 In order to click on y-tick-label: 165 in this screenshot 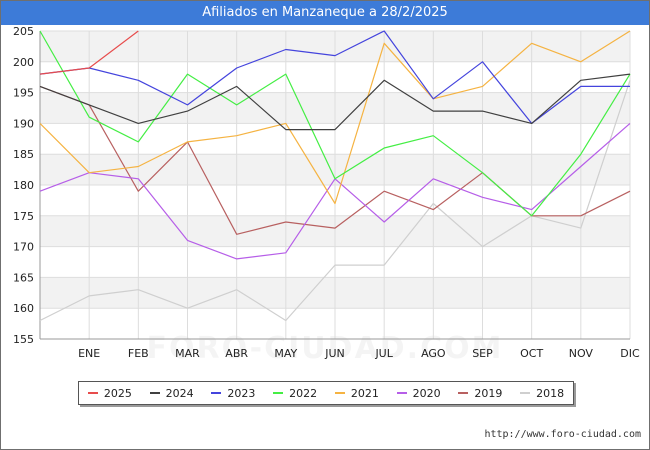, I will do `click(23, 277)`.